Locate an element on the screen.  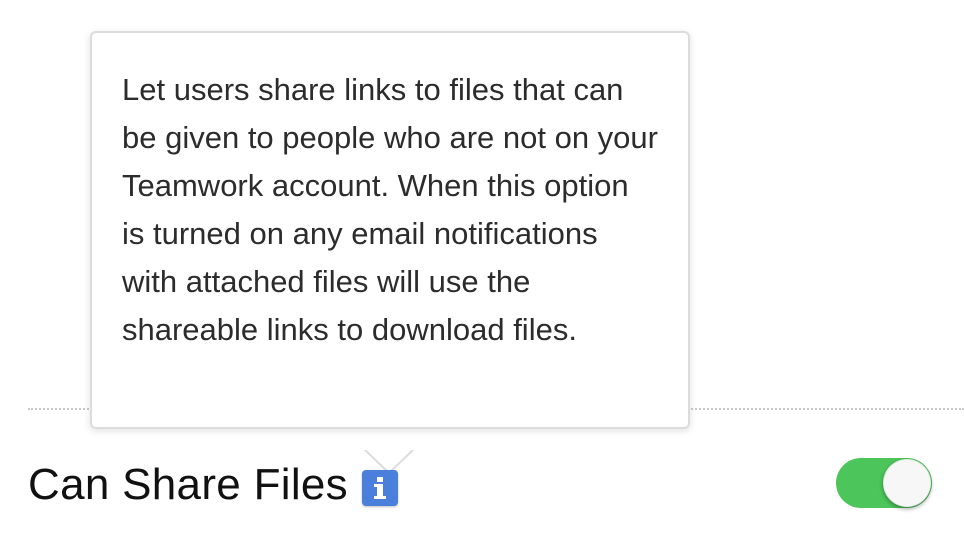
can-share-files-toggle is located at coordinates (884, 483).